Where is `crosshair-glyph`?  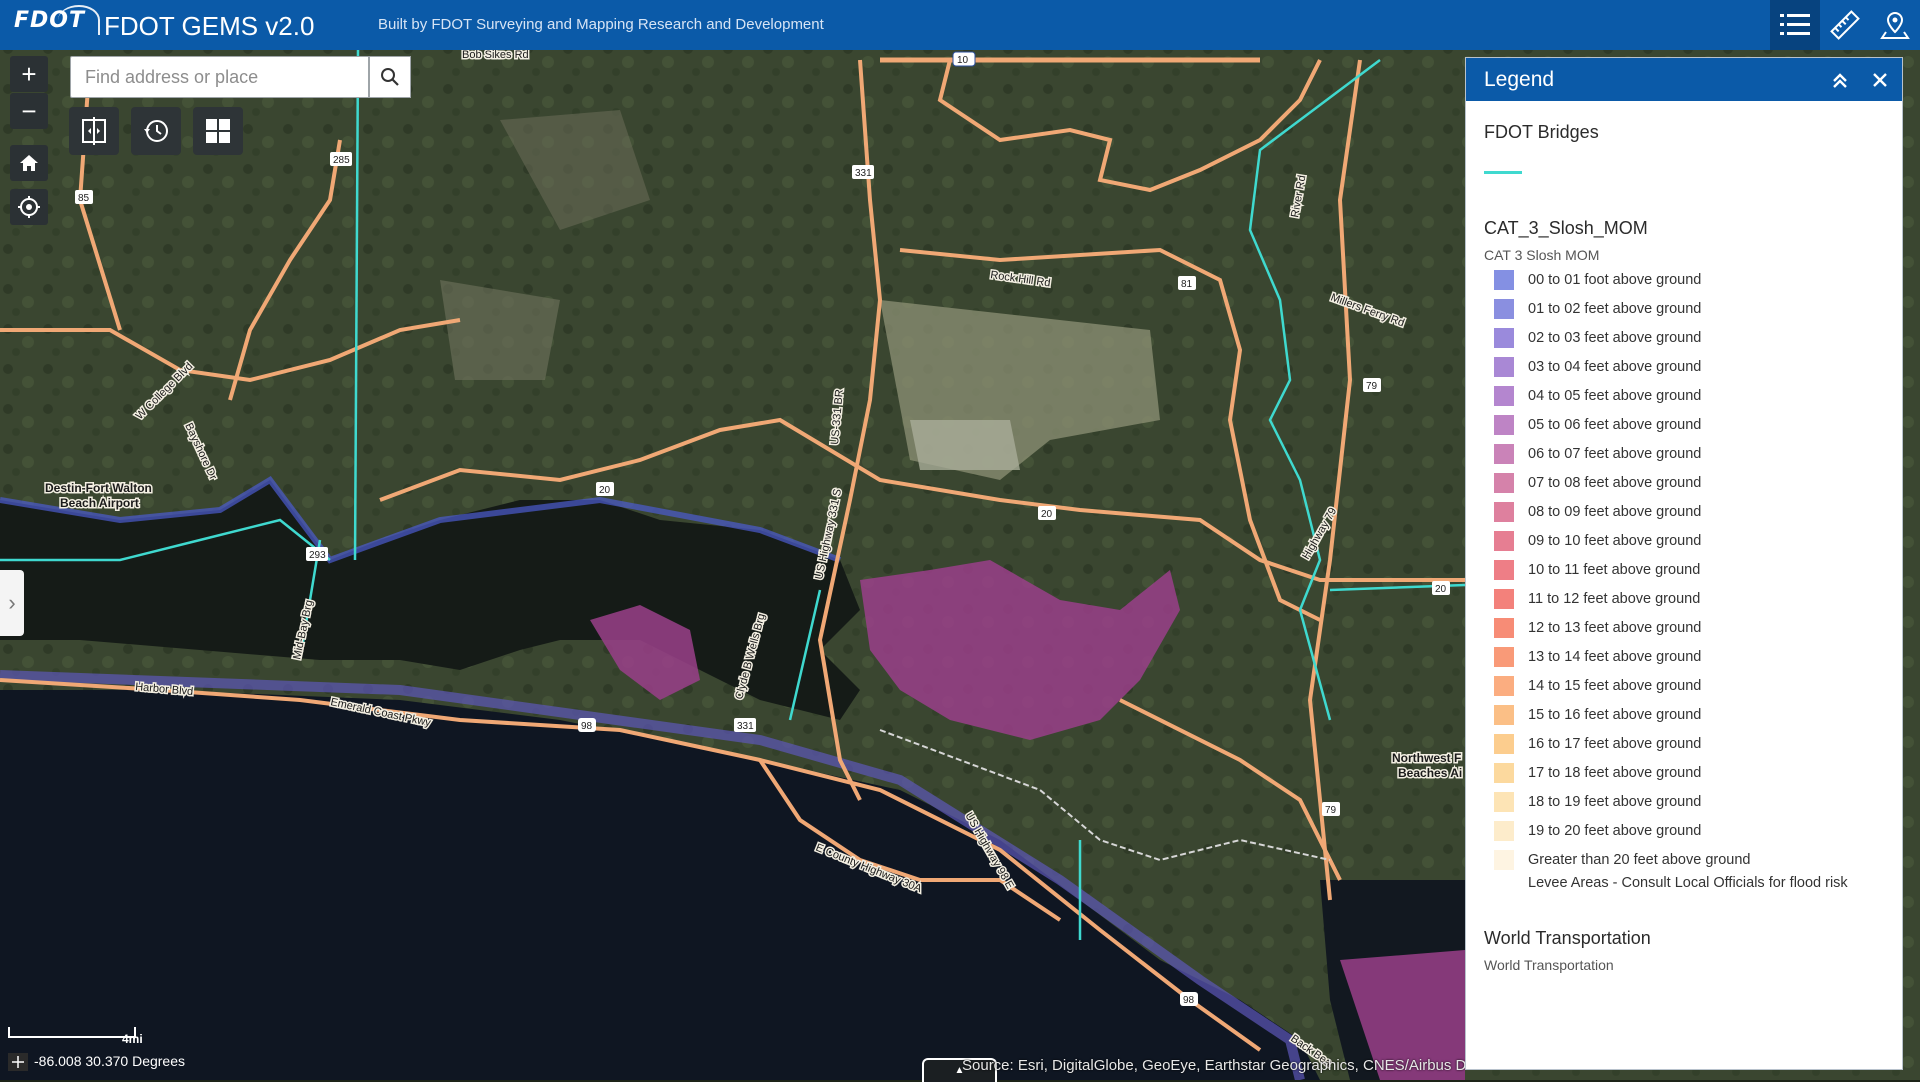
crosshair-glyph is located at coordinates (18, 1062).